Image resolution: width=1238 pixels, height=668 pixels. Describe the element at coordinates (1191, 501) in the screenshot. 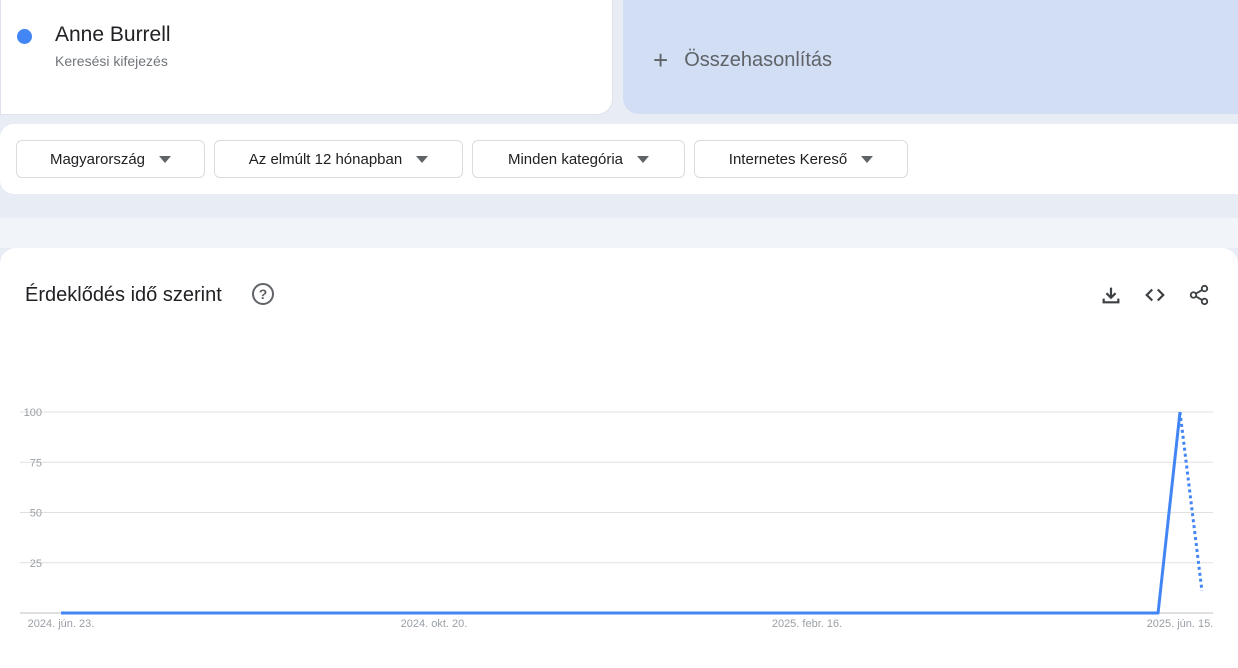

I see `partial-data-line` at that location.